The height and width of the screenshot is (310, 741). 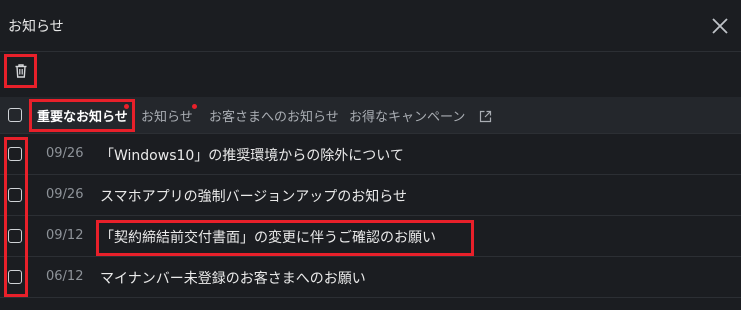 I want to click on select-all-checkbox, so click(x=15, y=115).